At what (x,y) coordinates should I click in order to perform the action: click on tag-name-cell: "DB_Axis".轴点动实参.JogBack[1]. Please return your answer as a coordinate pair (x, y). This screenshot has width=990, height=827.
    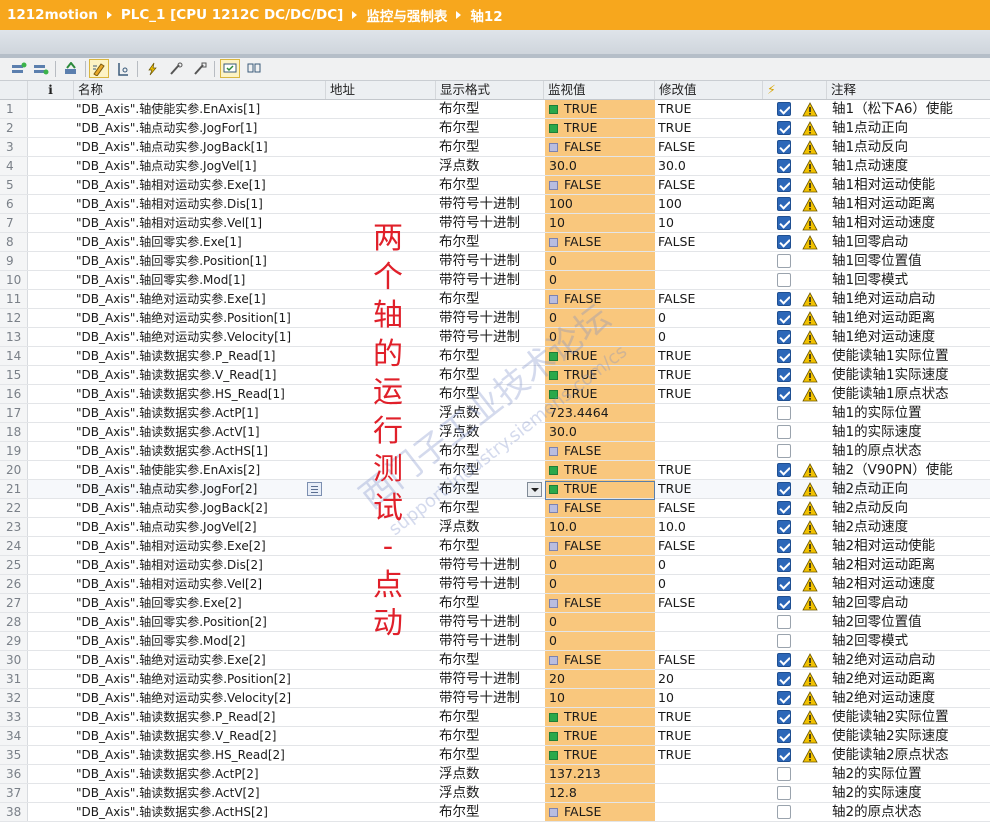
    Looking at the image, I should click on (201, 147).